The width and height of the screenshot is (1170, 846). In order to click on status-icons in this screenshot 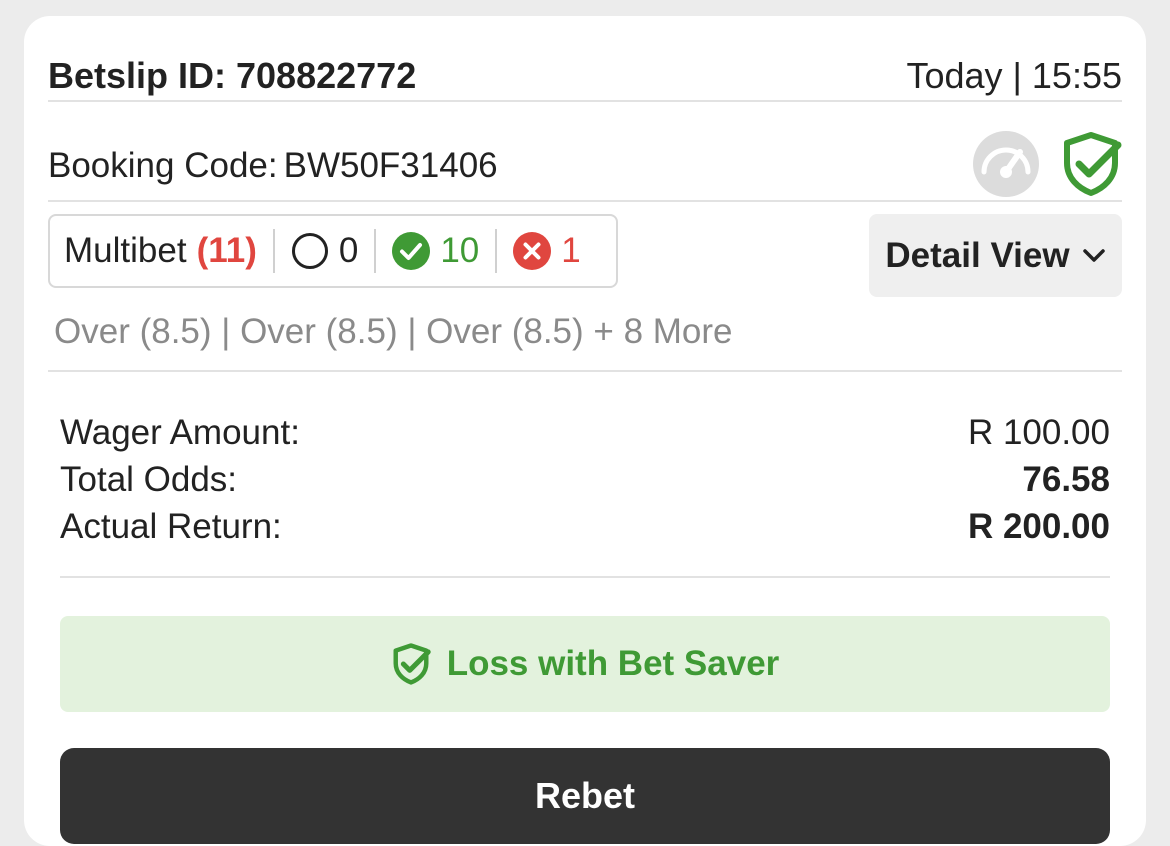, I will do `click(1047, 166)`.